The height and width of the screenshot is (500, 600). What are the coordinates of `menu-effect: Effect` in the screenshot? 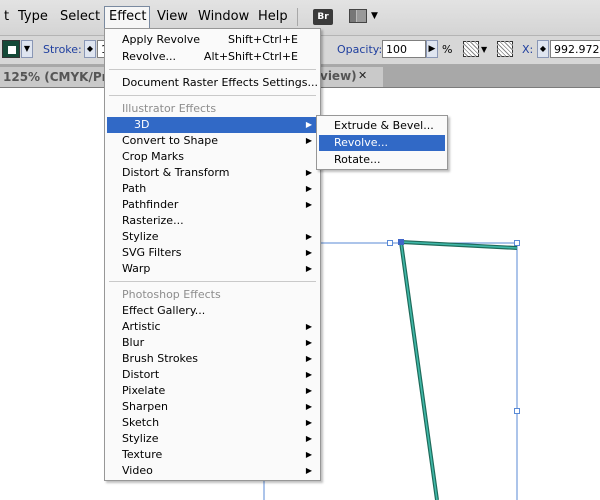 It's located at (127, 17).